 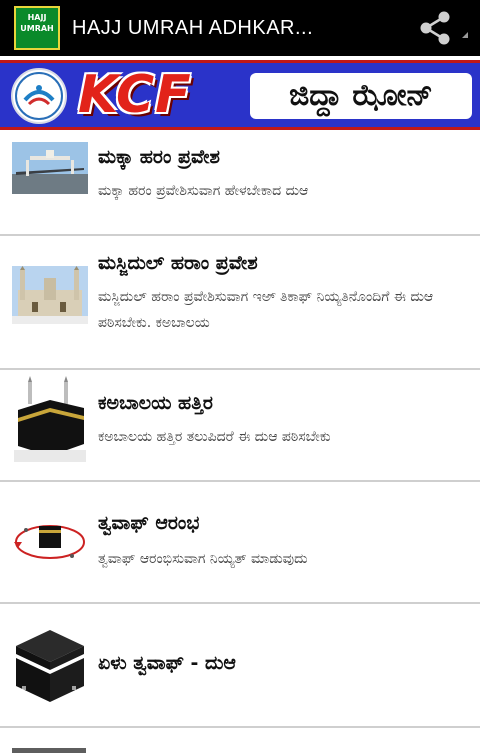 I want to click on list-item-title: ತ್ವವಾಫ್ ಆರಂಭ, so click(x=149, y=523).